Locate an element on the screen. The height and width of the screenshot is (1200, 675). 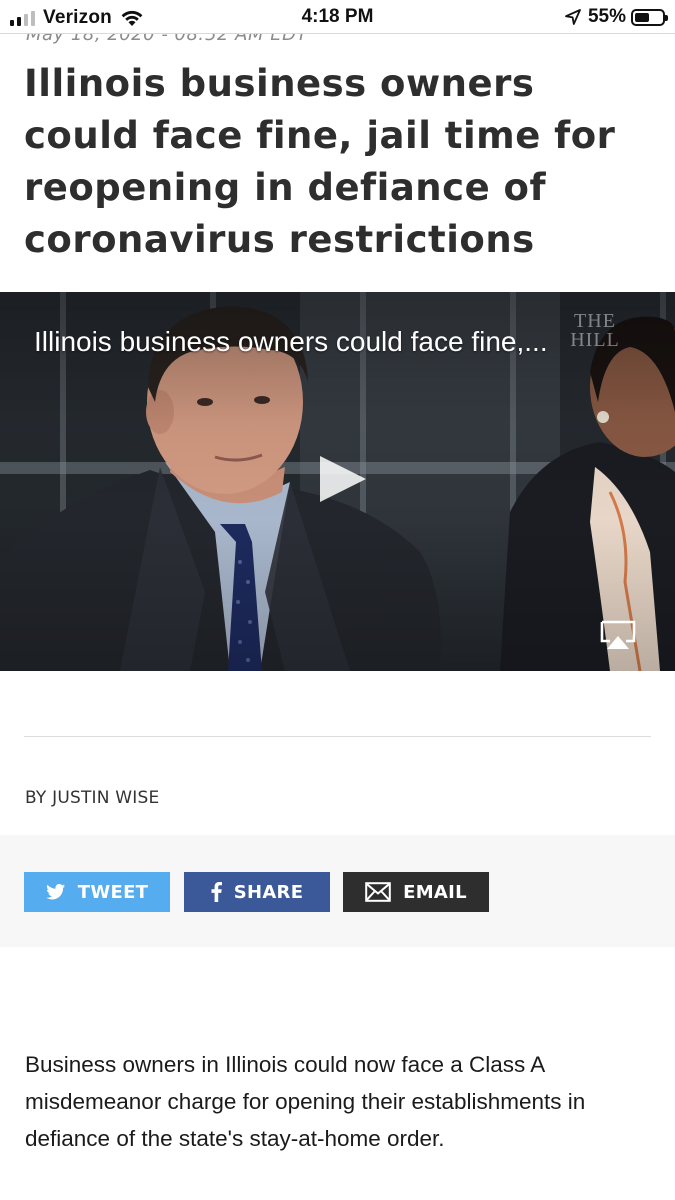
facebook-icon is located at coordinates (216, 892).